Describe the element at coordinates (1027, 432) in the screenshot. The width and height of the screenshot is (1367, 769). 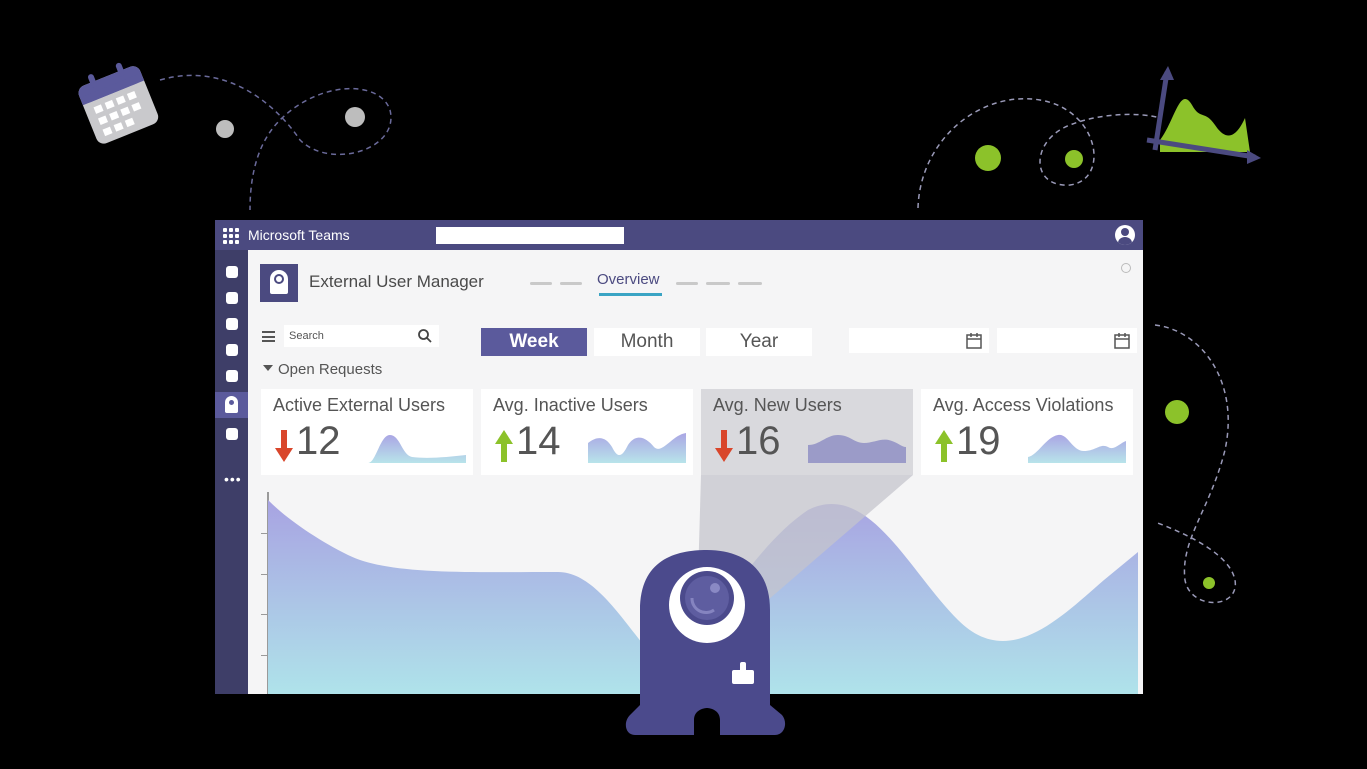
I see `kpi-card-avg-access-violations: Avg. Access Violations 19` at that location.